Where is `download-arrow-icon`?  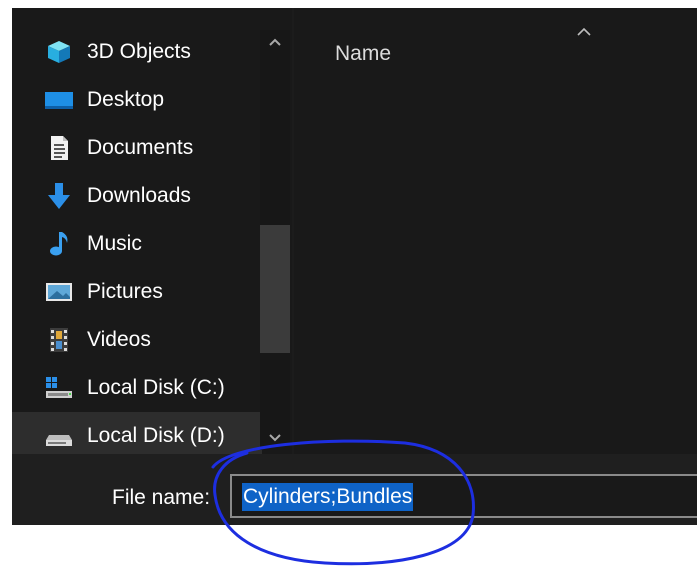 download-arrow-icon is located at coordinates (59, 196).